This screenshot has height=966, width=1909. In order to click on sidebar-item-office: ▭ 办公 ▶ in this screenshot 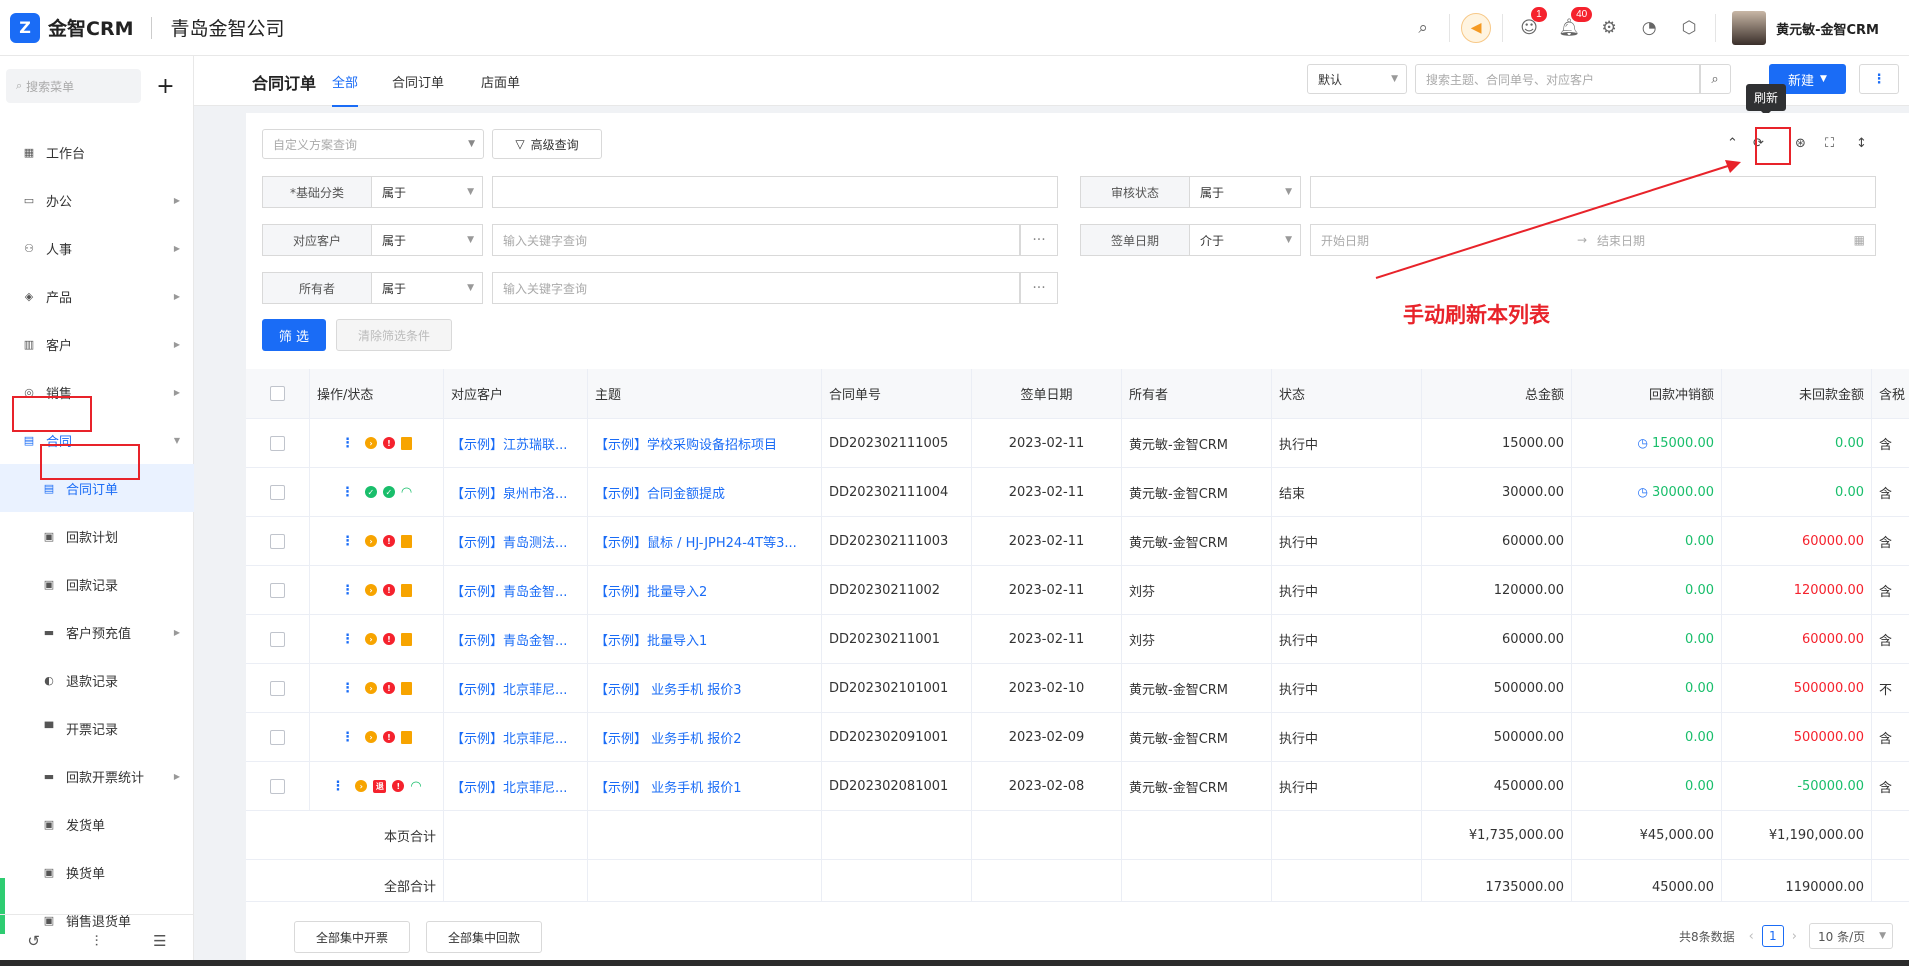, I will do `click(97, 200)`.